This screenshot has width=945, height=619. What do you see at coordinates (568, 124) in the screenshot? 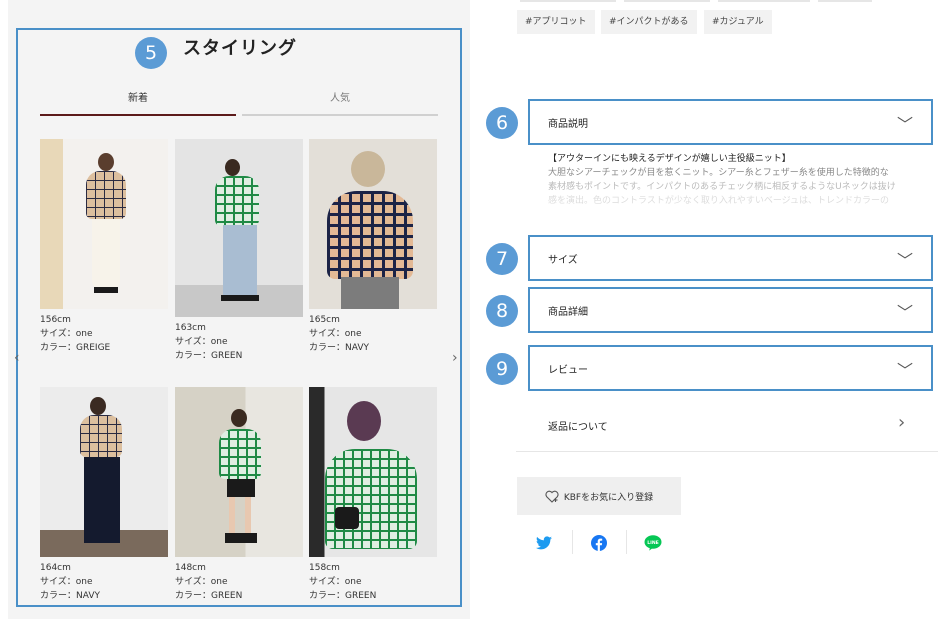
I see `accordion-label: 商品説明` at bounding box center [568, 124].